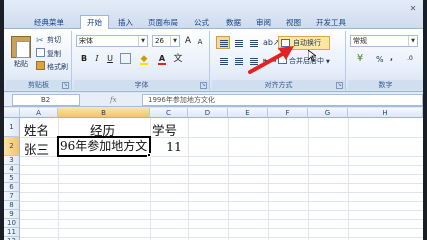 This screenshot has height=240, width=427. I want to click on format-painter-label: 格式刷, so click(57, 67).